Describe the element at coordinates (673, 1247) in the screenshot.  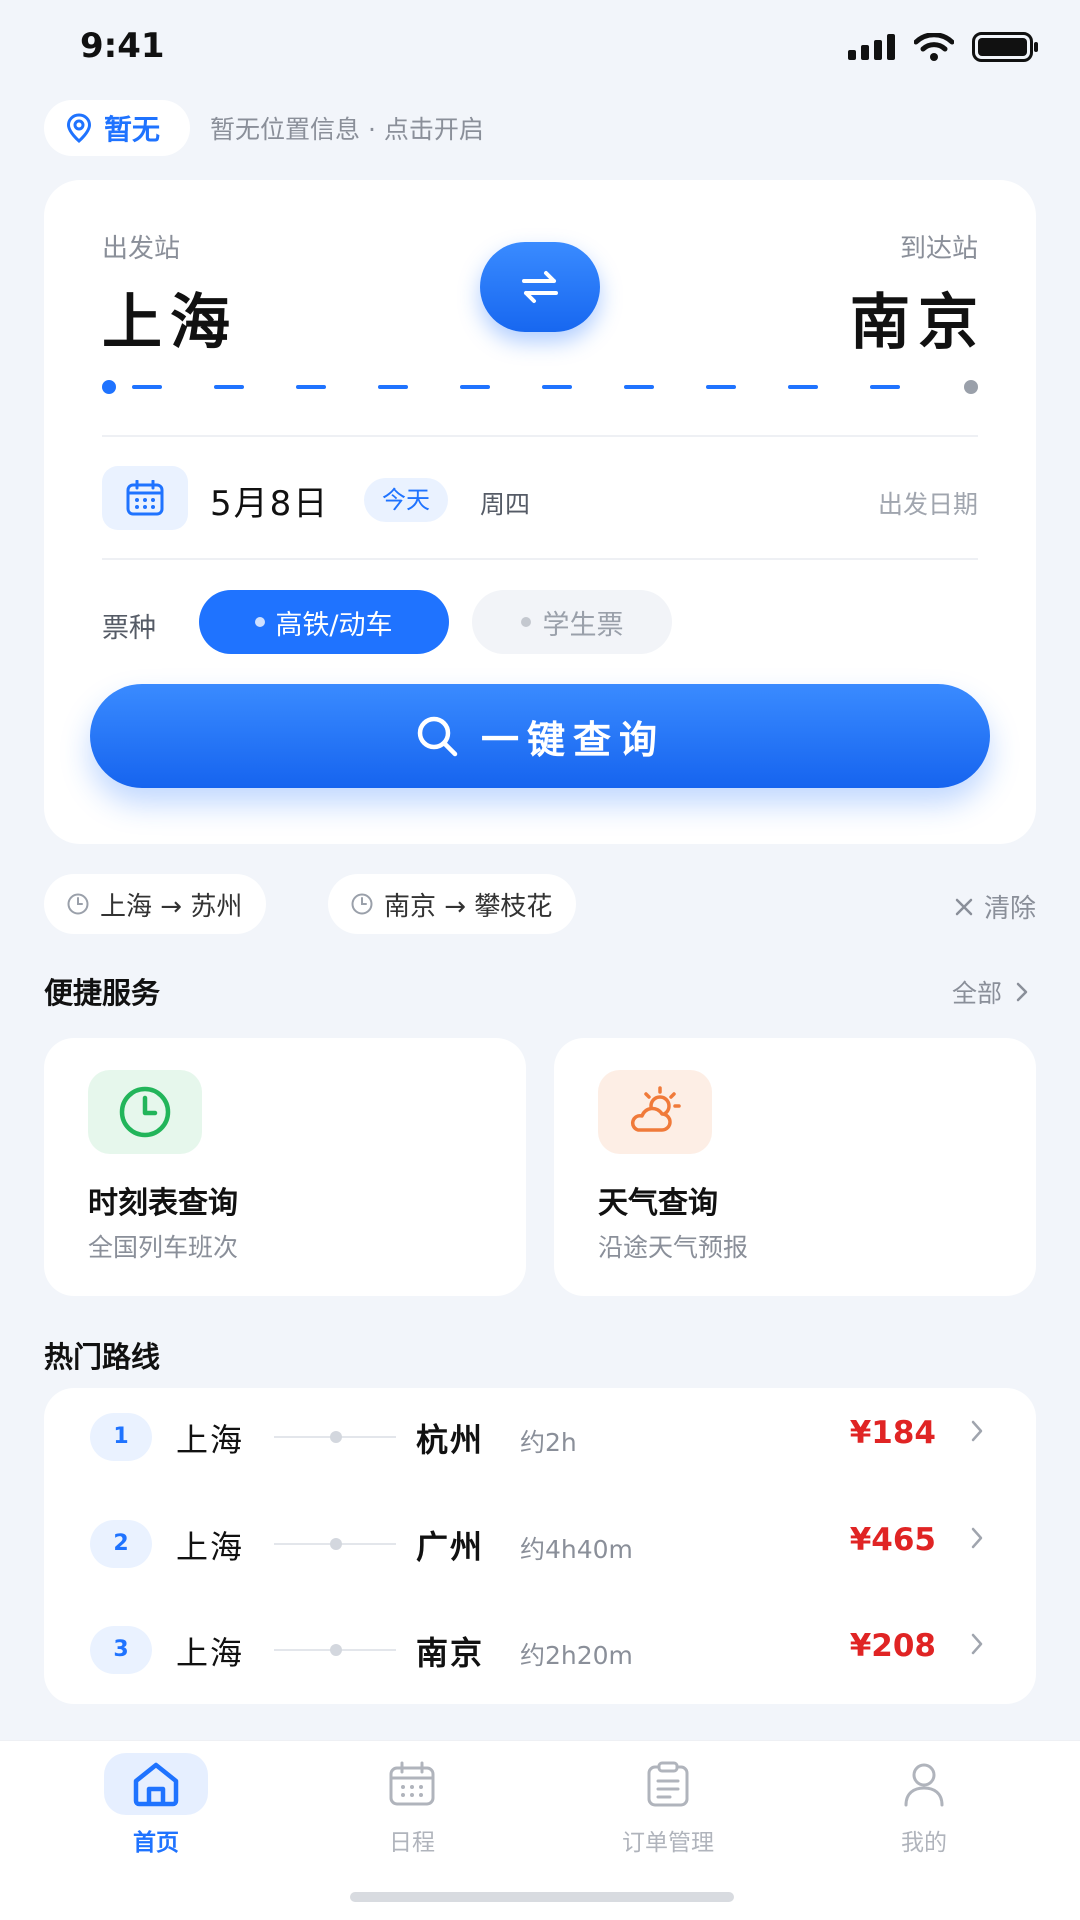
I see `service-subtitle: 沿途天气预报` at that location.